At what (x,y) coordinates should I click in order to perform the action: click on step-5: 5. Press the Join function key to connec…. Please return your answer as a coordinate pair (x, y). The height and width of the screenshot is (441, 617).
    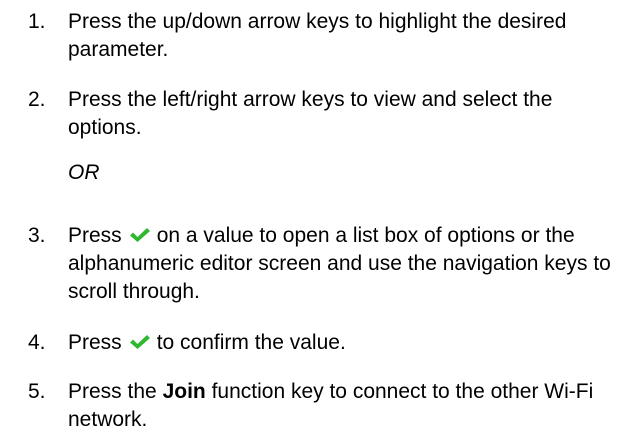
    Looking at the image, I should click on (320, 406).